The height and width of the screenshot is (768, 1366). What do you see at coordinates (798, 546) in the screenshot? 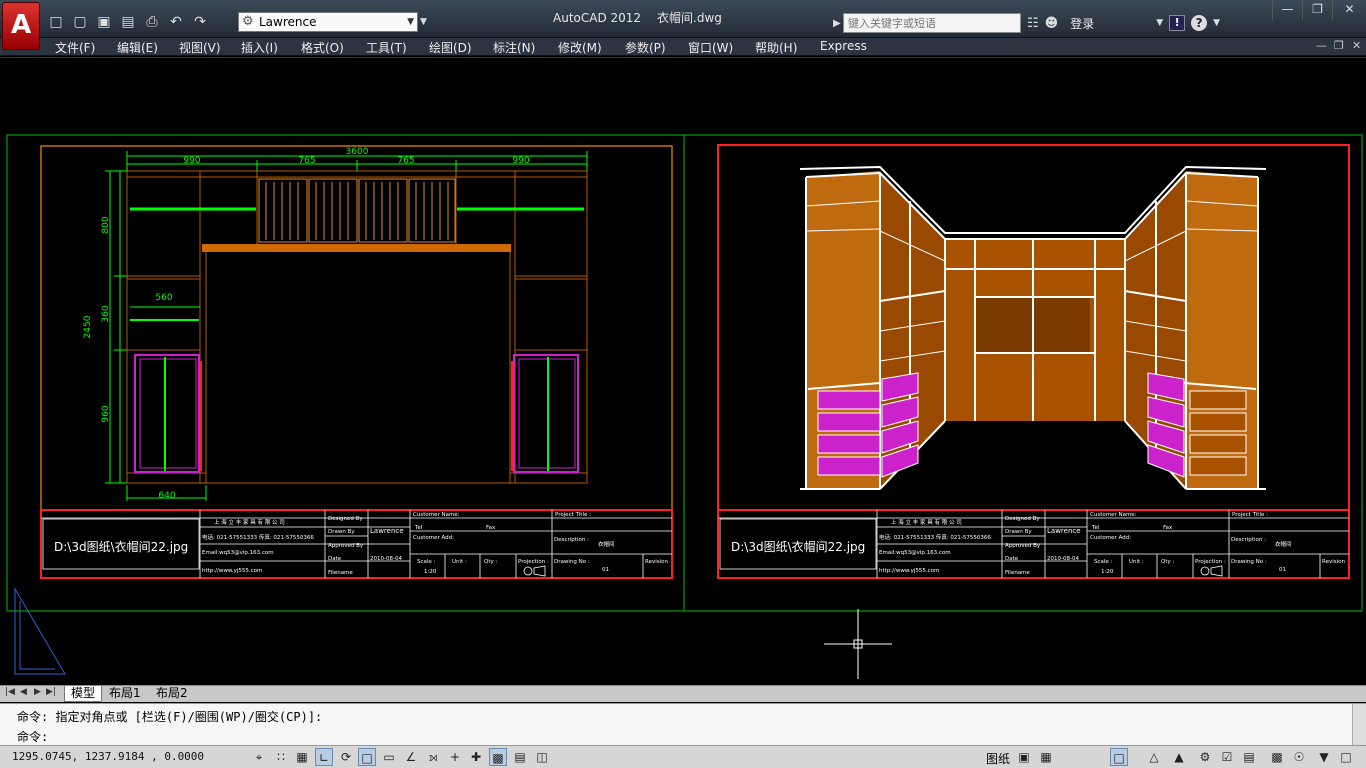
I see `image-path-text: D:\3d图纸\衣帽间22.jpg` at bounding box center [798, 546].